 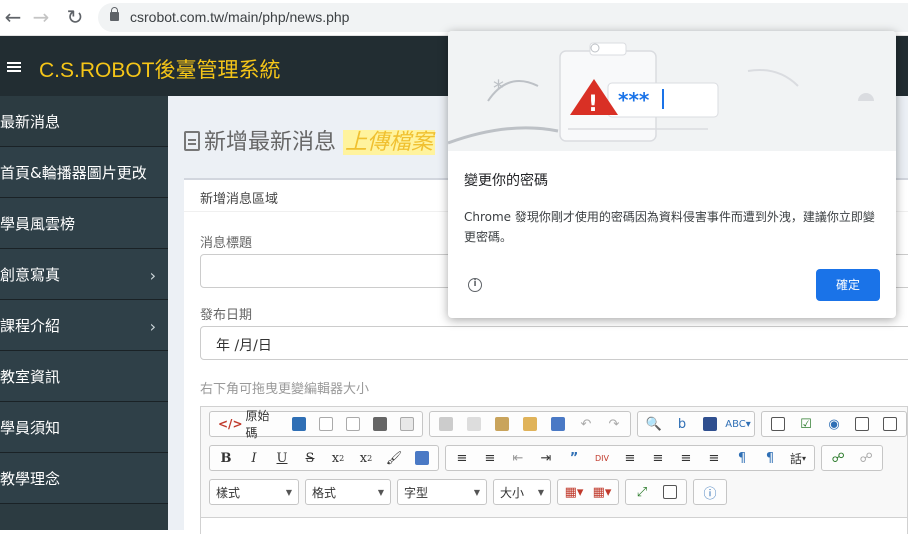 I want to click on textarea-icon, so click(x=890, y=424).